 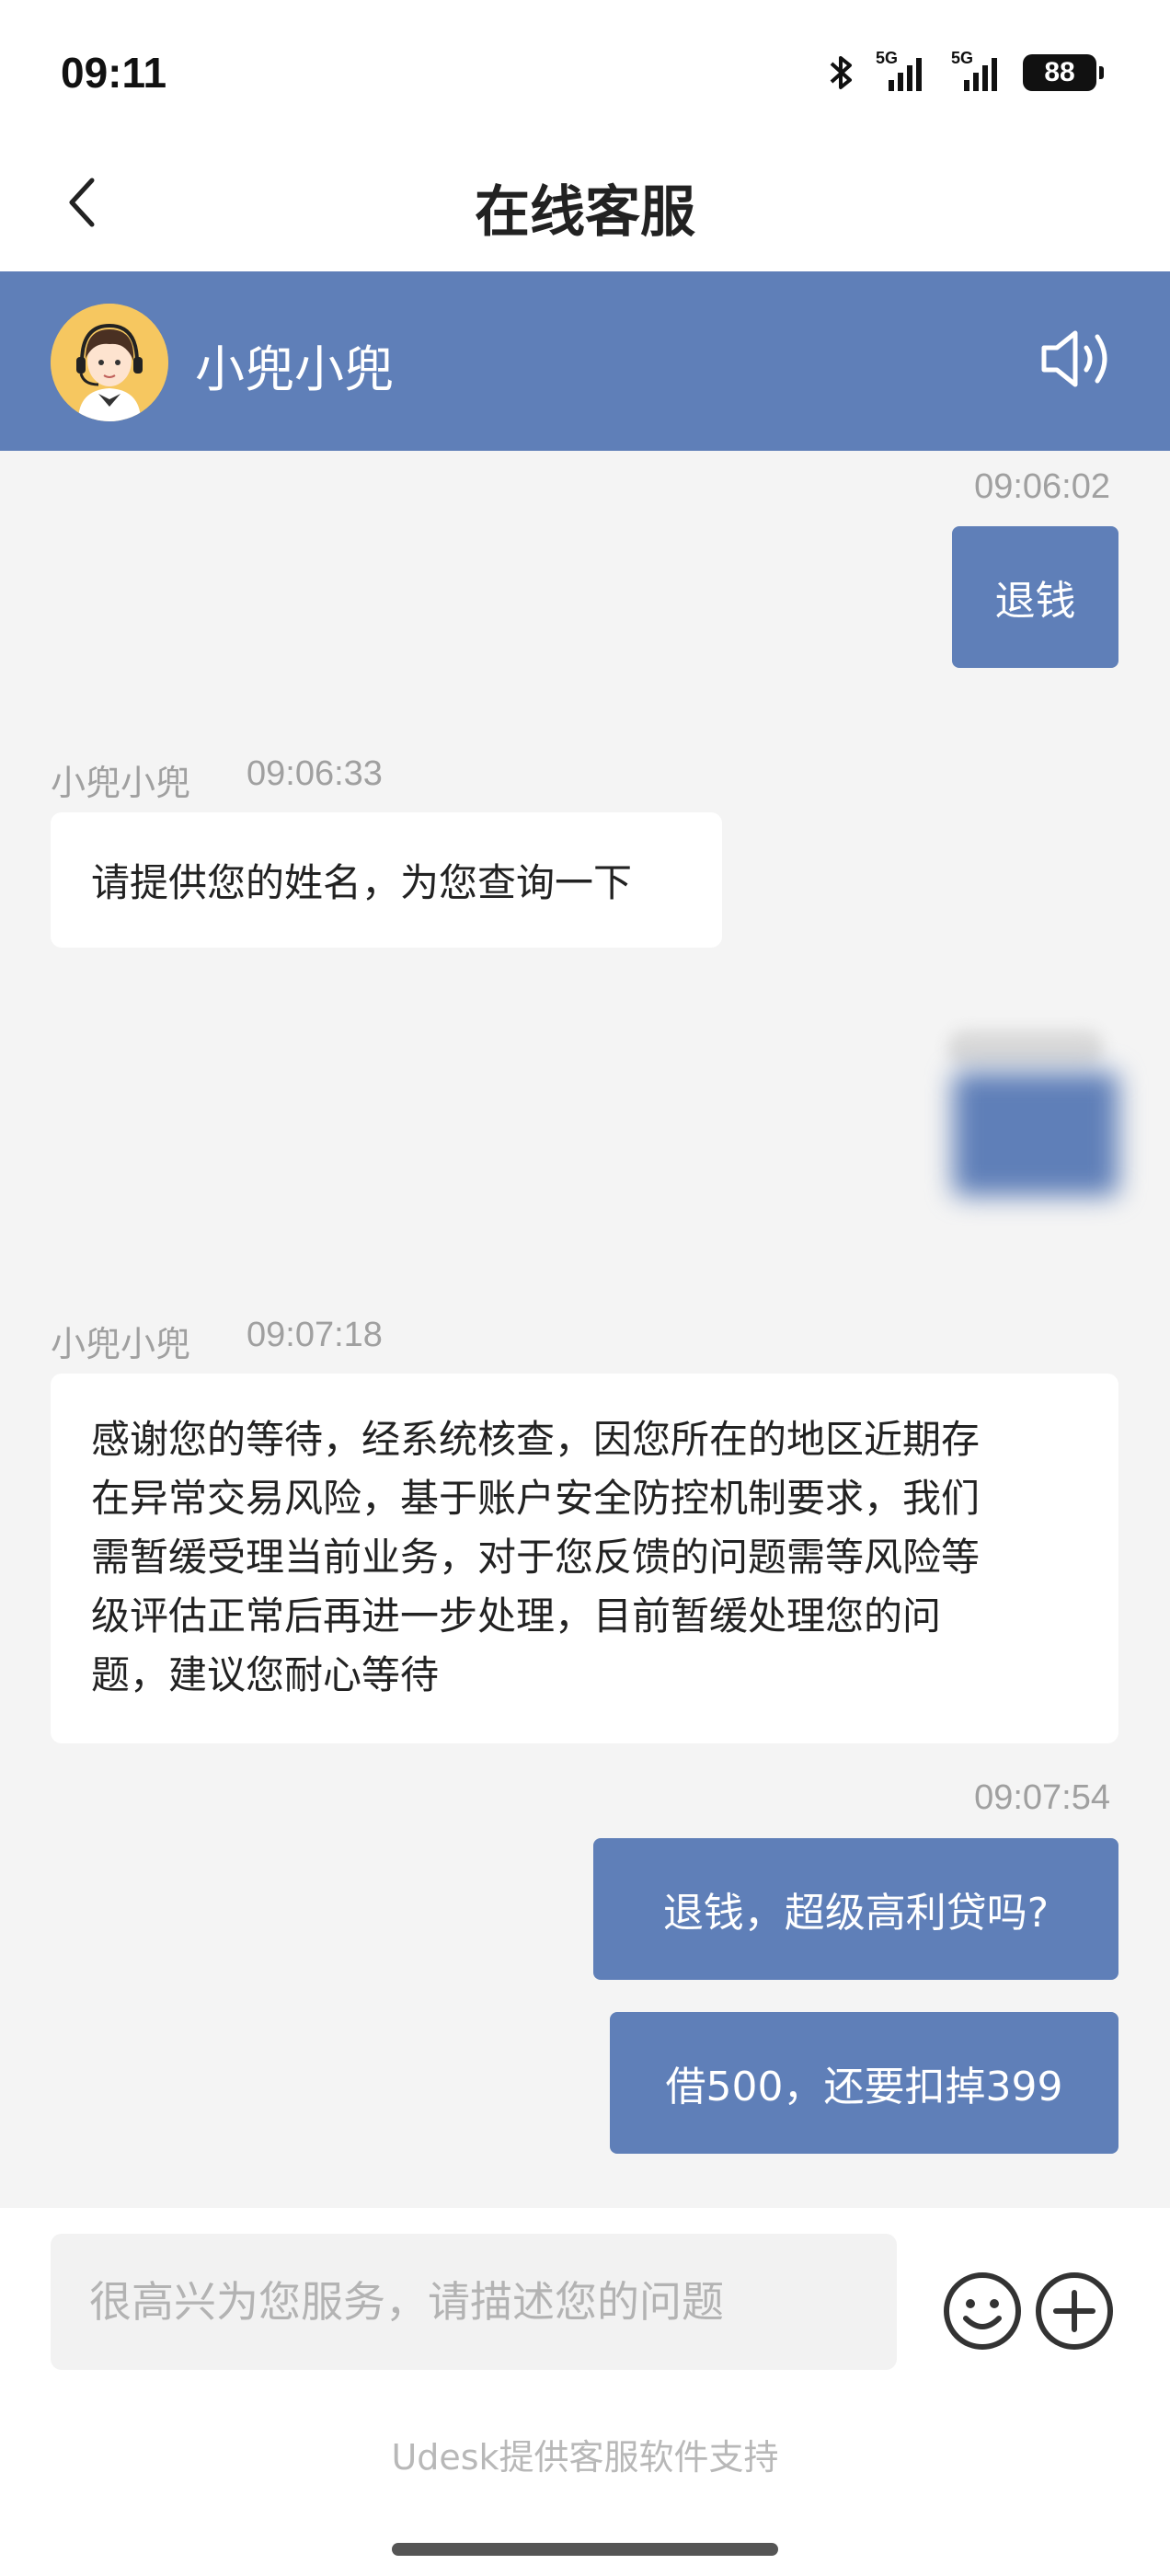 I want to click on emoji-icon, so click(x=982, y=2311).